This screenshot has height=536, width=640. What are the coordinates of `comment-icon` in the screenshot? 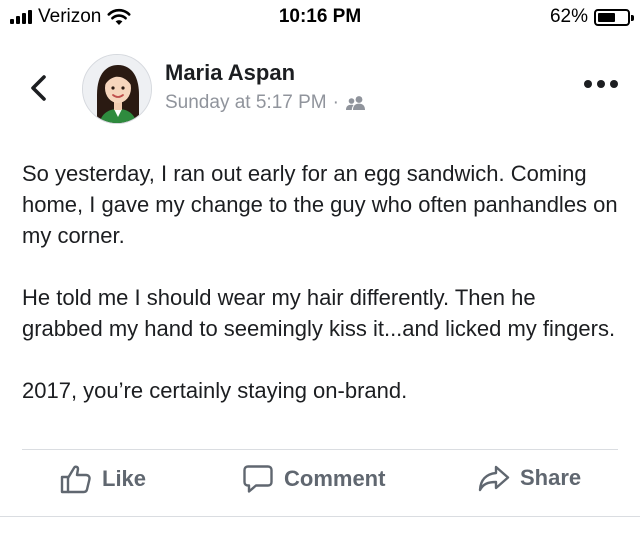 It's located at (258, 479).